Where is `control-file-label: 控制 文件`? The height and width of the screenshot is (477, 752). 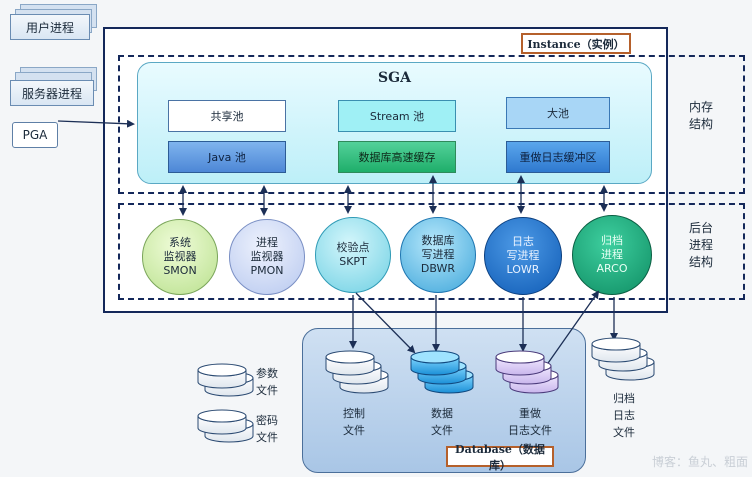 control-file-label: 控制 文件 is located at coordinates (354, 422).